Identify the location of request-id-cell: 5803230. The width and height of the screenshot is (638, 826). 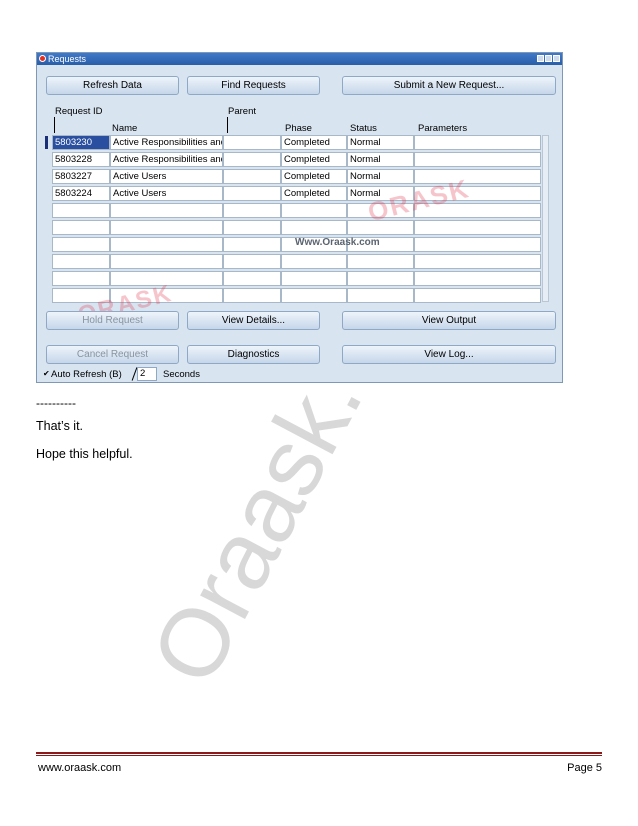
(81, 142).